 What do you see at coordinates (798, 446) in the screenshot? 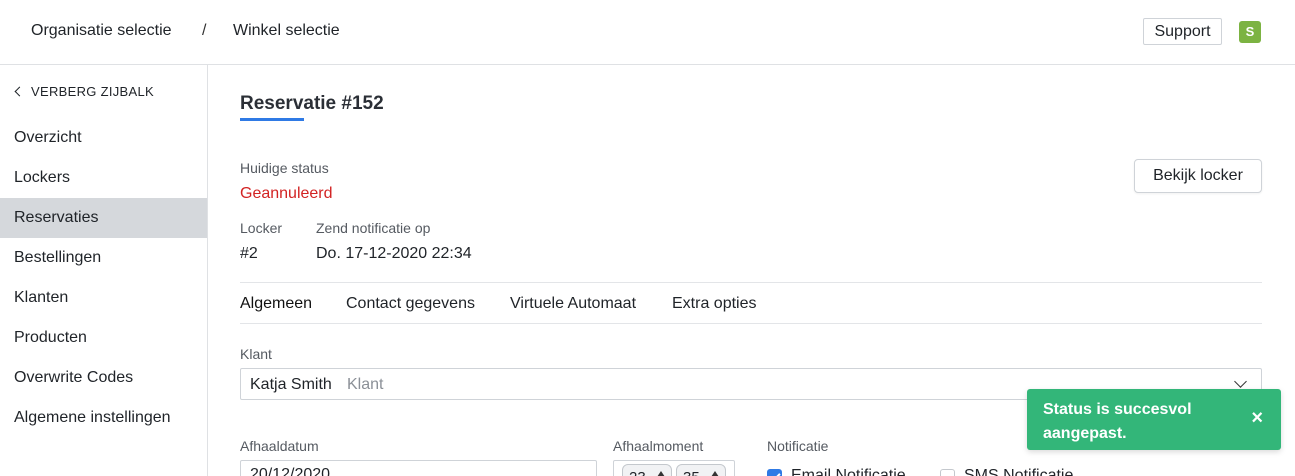
I see `notification-label: Notificatie` at bounding box center [798, 446].